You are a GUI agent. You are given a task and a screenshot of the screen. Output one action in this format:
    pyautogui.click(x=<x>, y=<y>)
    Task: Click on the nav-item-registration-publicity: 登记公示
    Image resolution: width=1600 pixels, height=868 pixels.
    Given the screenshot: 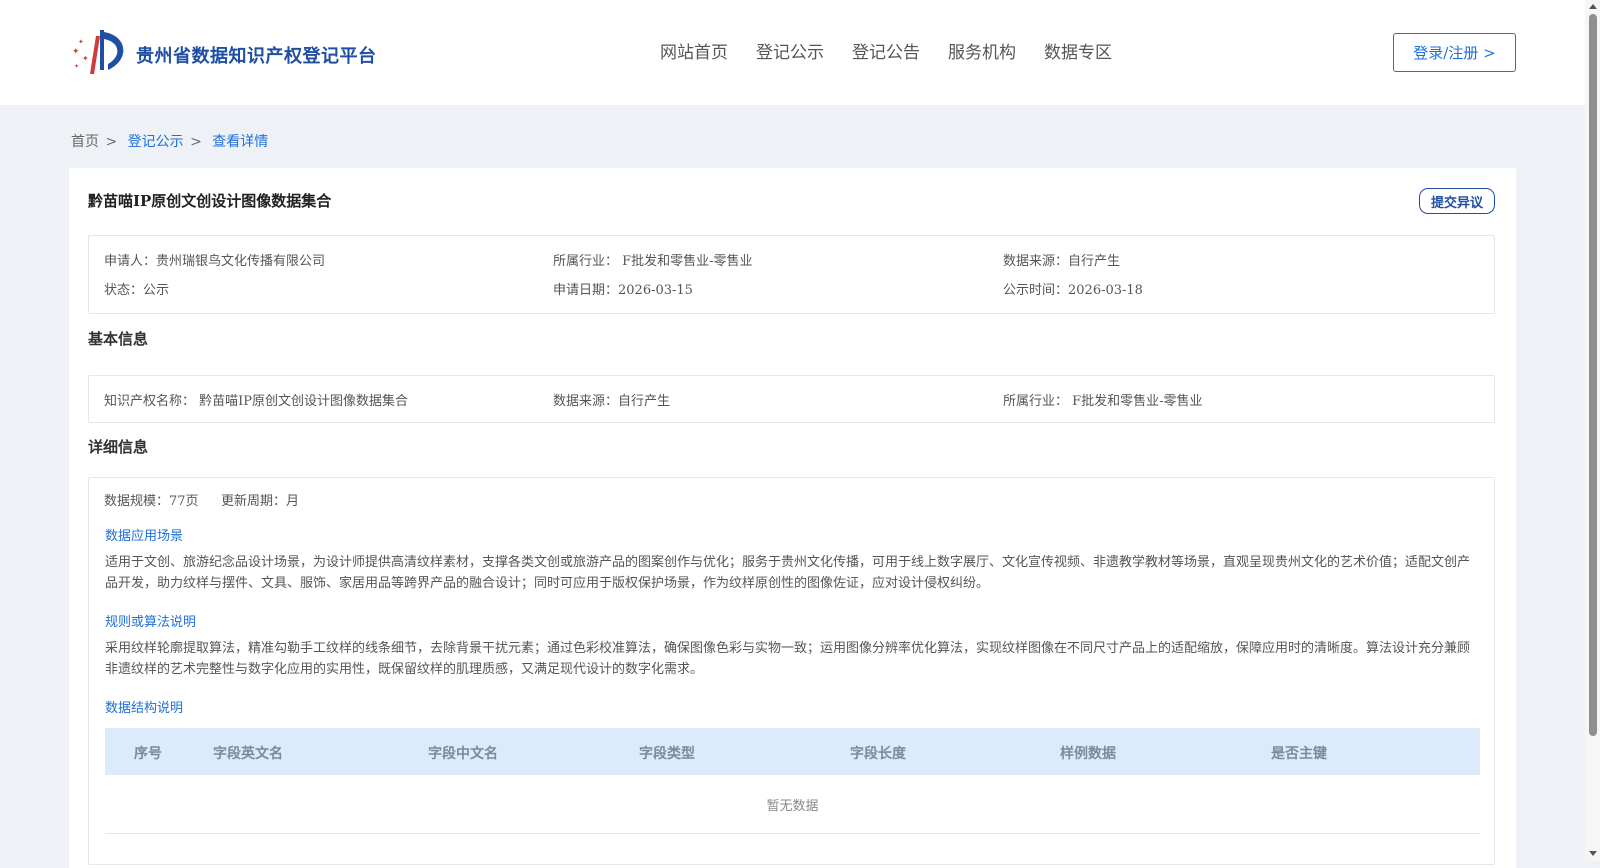 What is the action you would take?
    pyautogui.click(x=790, y=50)
    